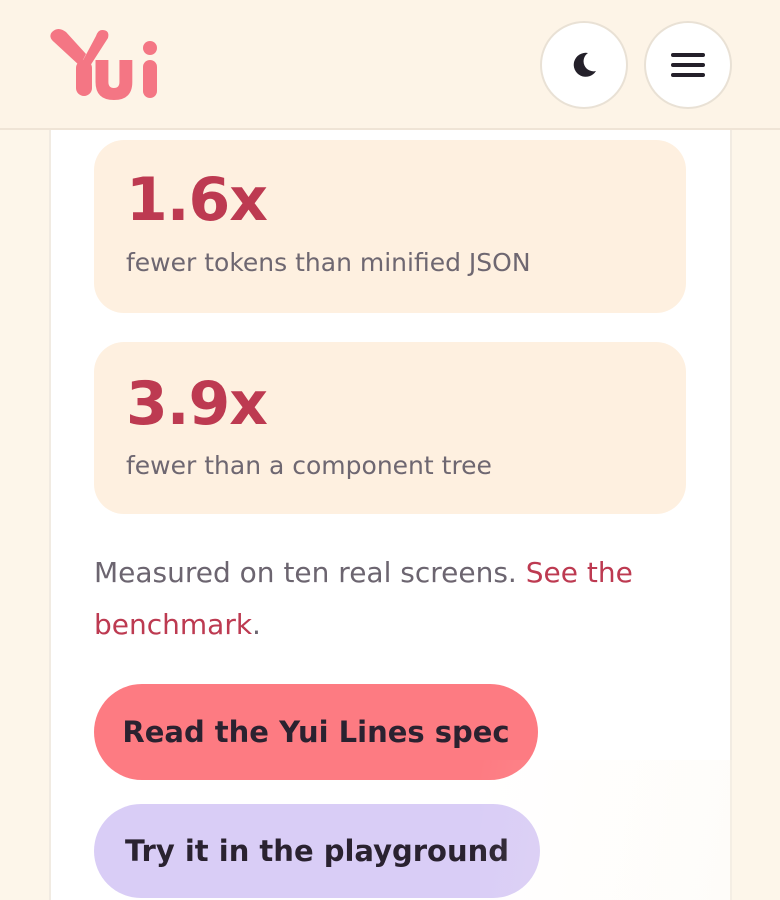  What do you see at coordinates (328, 262) in the screenshot?
I see `stat-label: fewer tokens than minified JSON` at bounding box center [328, 262].